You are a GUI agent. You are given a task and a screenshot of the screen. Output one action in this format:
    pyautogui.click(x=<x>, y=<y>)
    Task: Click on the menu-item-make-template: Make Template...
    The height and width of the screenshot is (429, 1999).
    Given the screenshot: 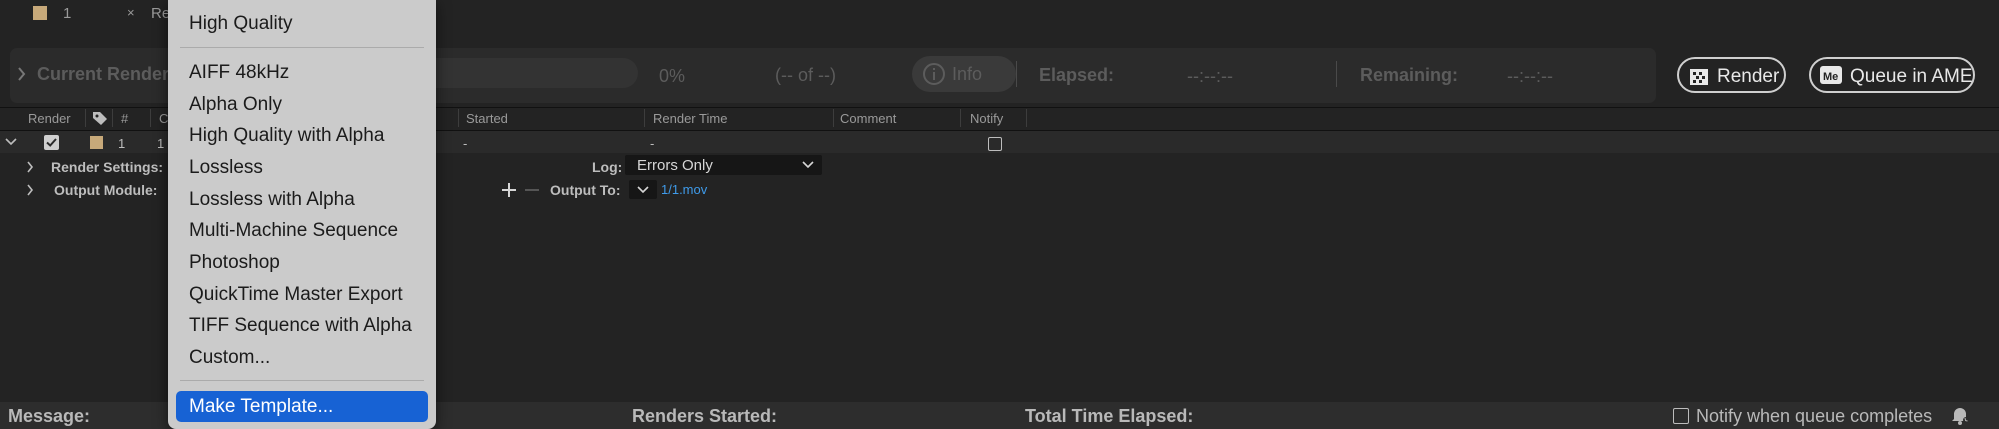 What is the action you would take?
    pyautogui.click(x=302, y=406)
    